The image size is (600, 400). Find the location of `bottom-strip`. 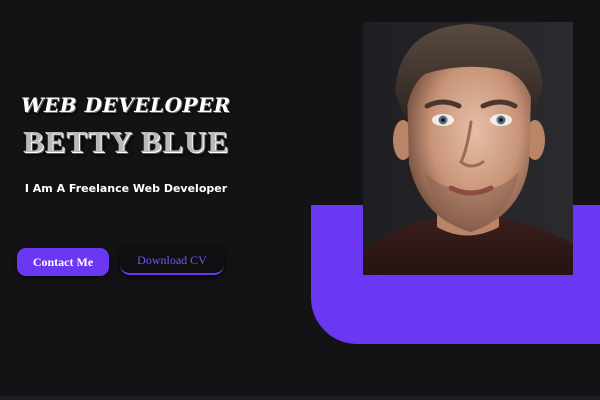

bottom-strip is located at coordinates (300, 398).